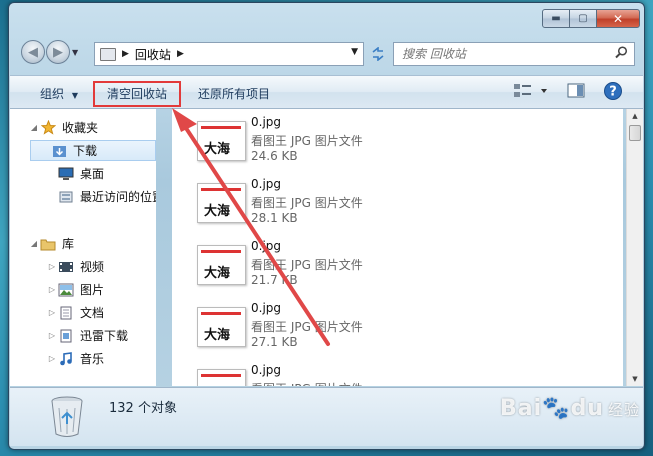  Describe the element at coordinates (634, 247) in the screenshot. I see `file-list-scrollbar: ▲ ▼` at that location.